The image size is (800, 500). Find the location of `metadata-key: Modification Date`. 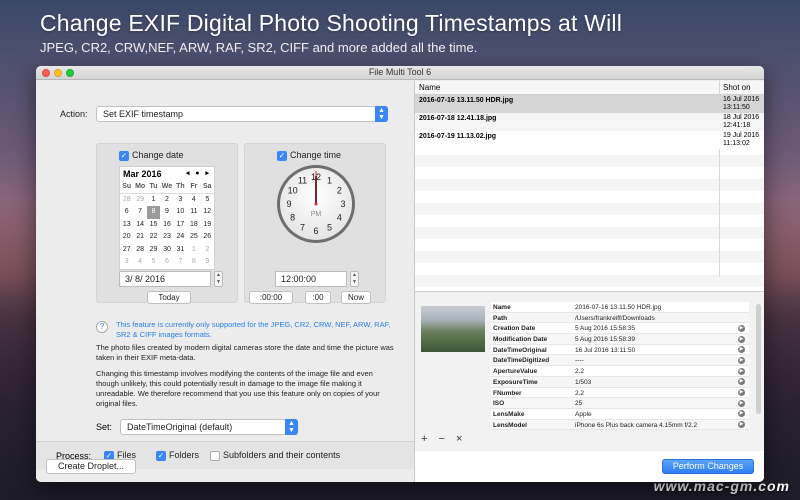

metadata-key: Modification Date is located at coordinates (520, 340).